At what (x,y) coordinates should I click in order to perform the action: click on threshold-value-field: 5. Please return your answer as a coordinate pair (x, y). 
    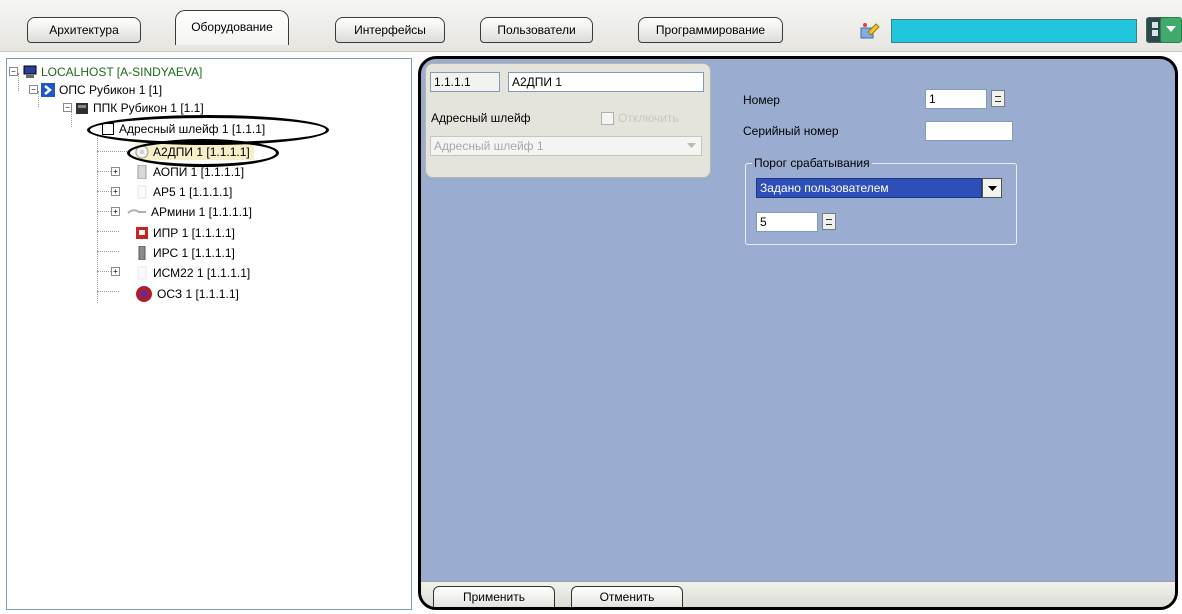
    Looking at the image, I should click on (787, 222).